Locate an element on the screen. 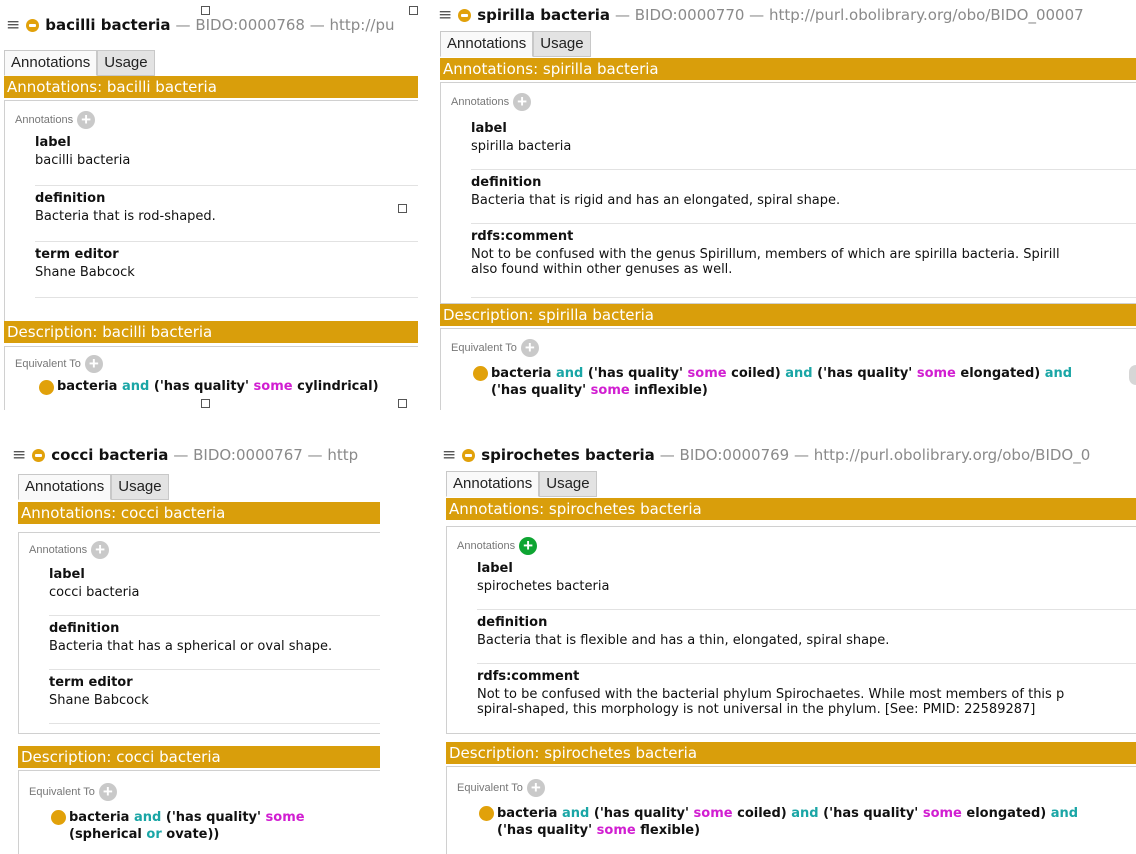 Image resolution: width=1136 pixels, height=854 pixels. description-header: Description: cocci bacteria is located at coordinates (199, 757).